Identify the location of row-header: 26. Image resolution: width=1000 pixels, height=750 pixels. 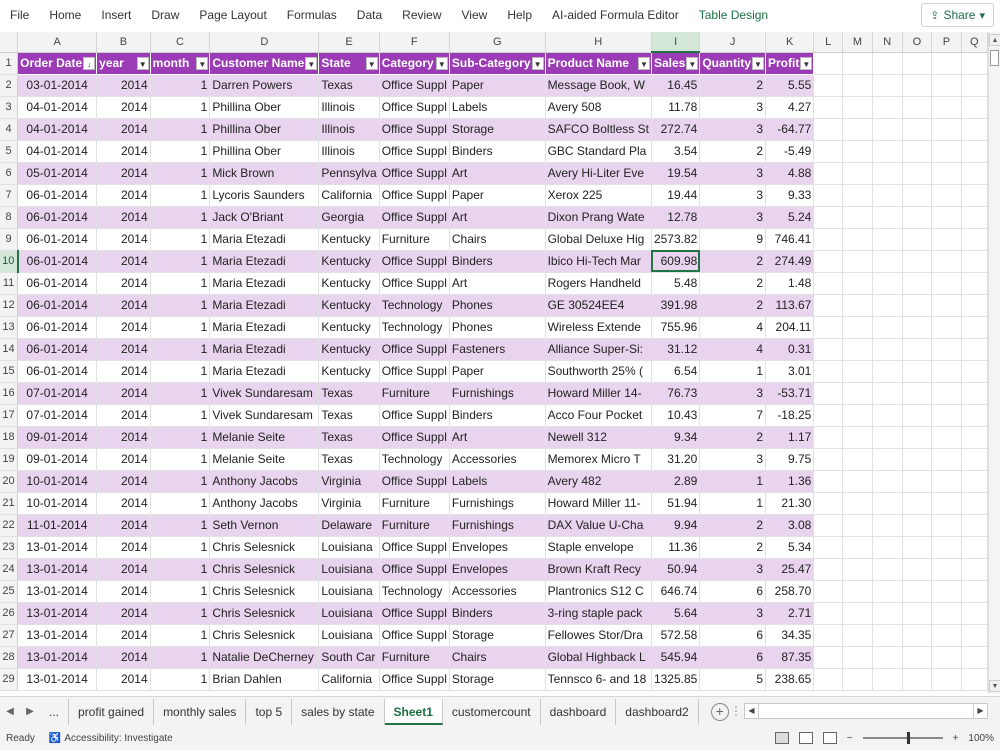
(9, 613).